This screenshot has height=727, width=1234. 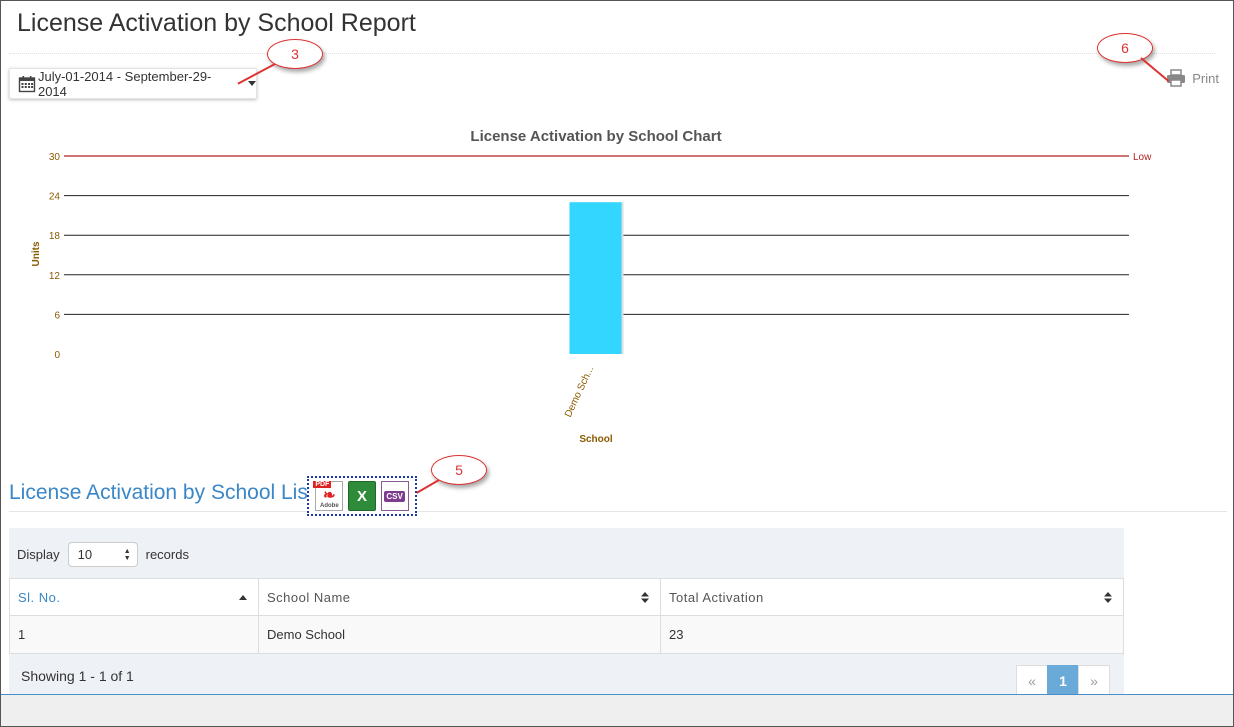 I want to click on table-row: 1 Demo School 23, so click(x=566, y=634).